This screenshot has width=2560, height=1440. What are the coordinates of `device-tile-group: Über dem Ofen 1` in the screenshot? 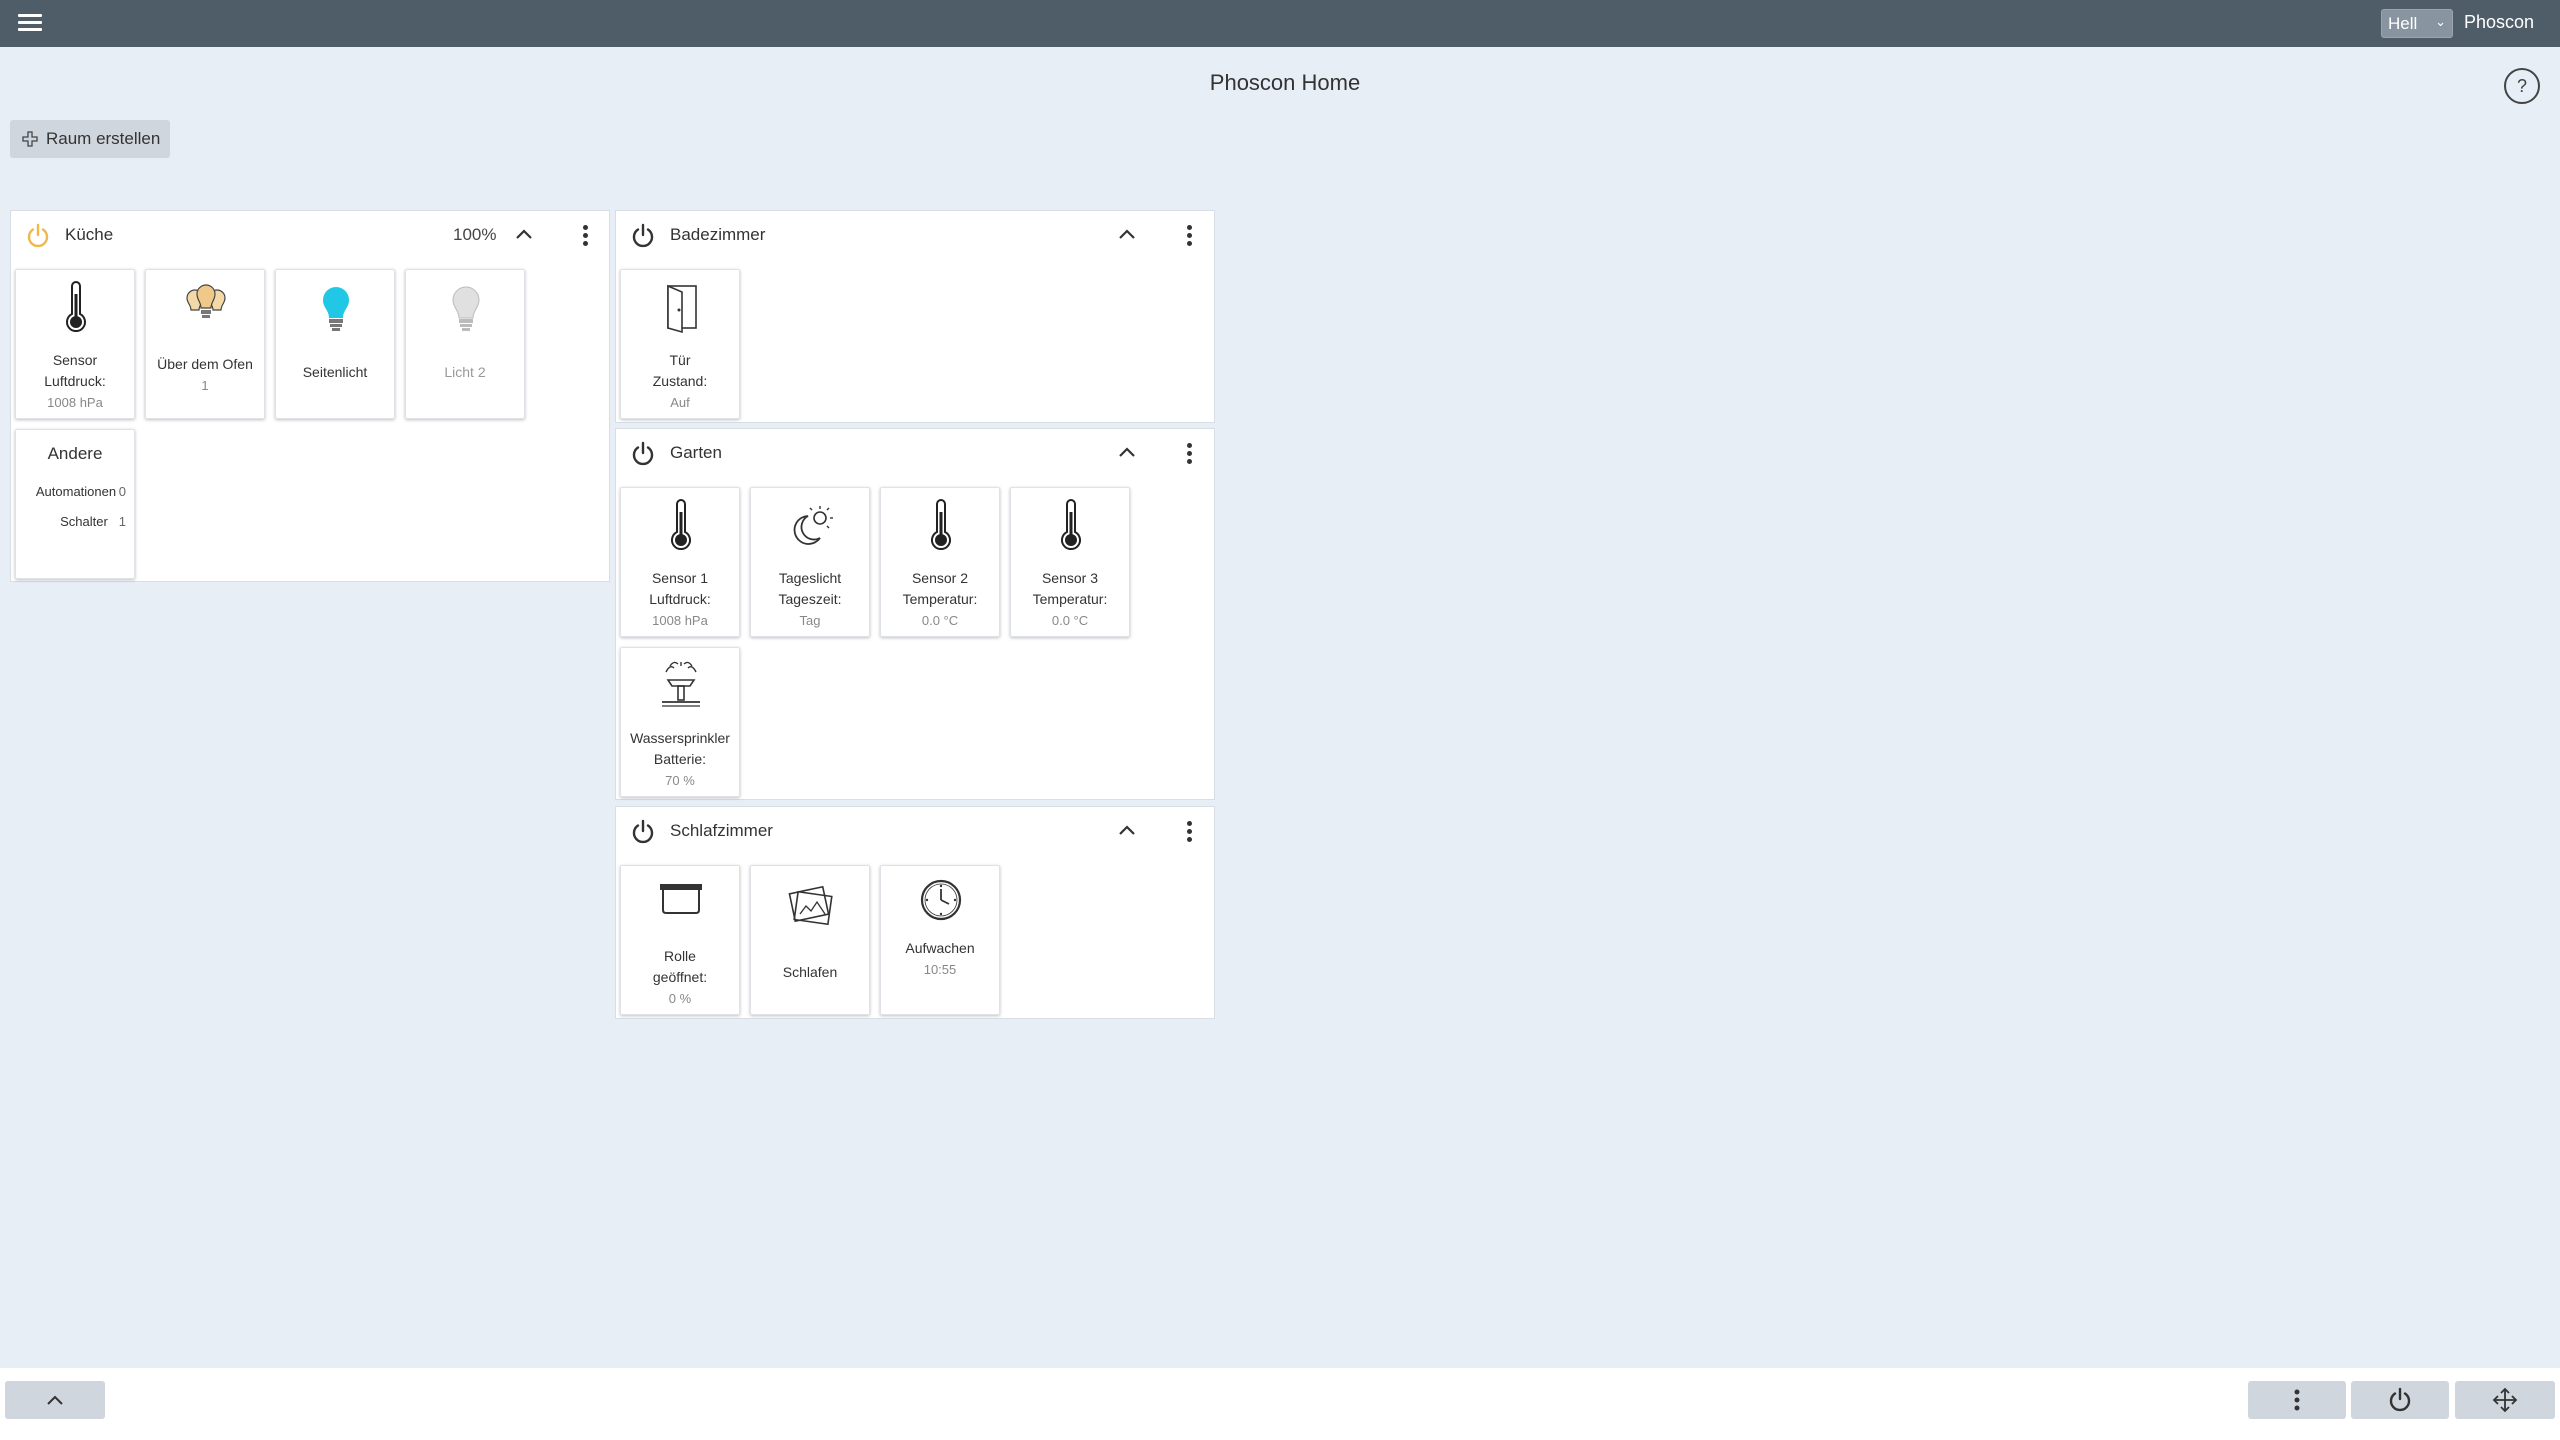 It's located at (205, 344).